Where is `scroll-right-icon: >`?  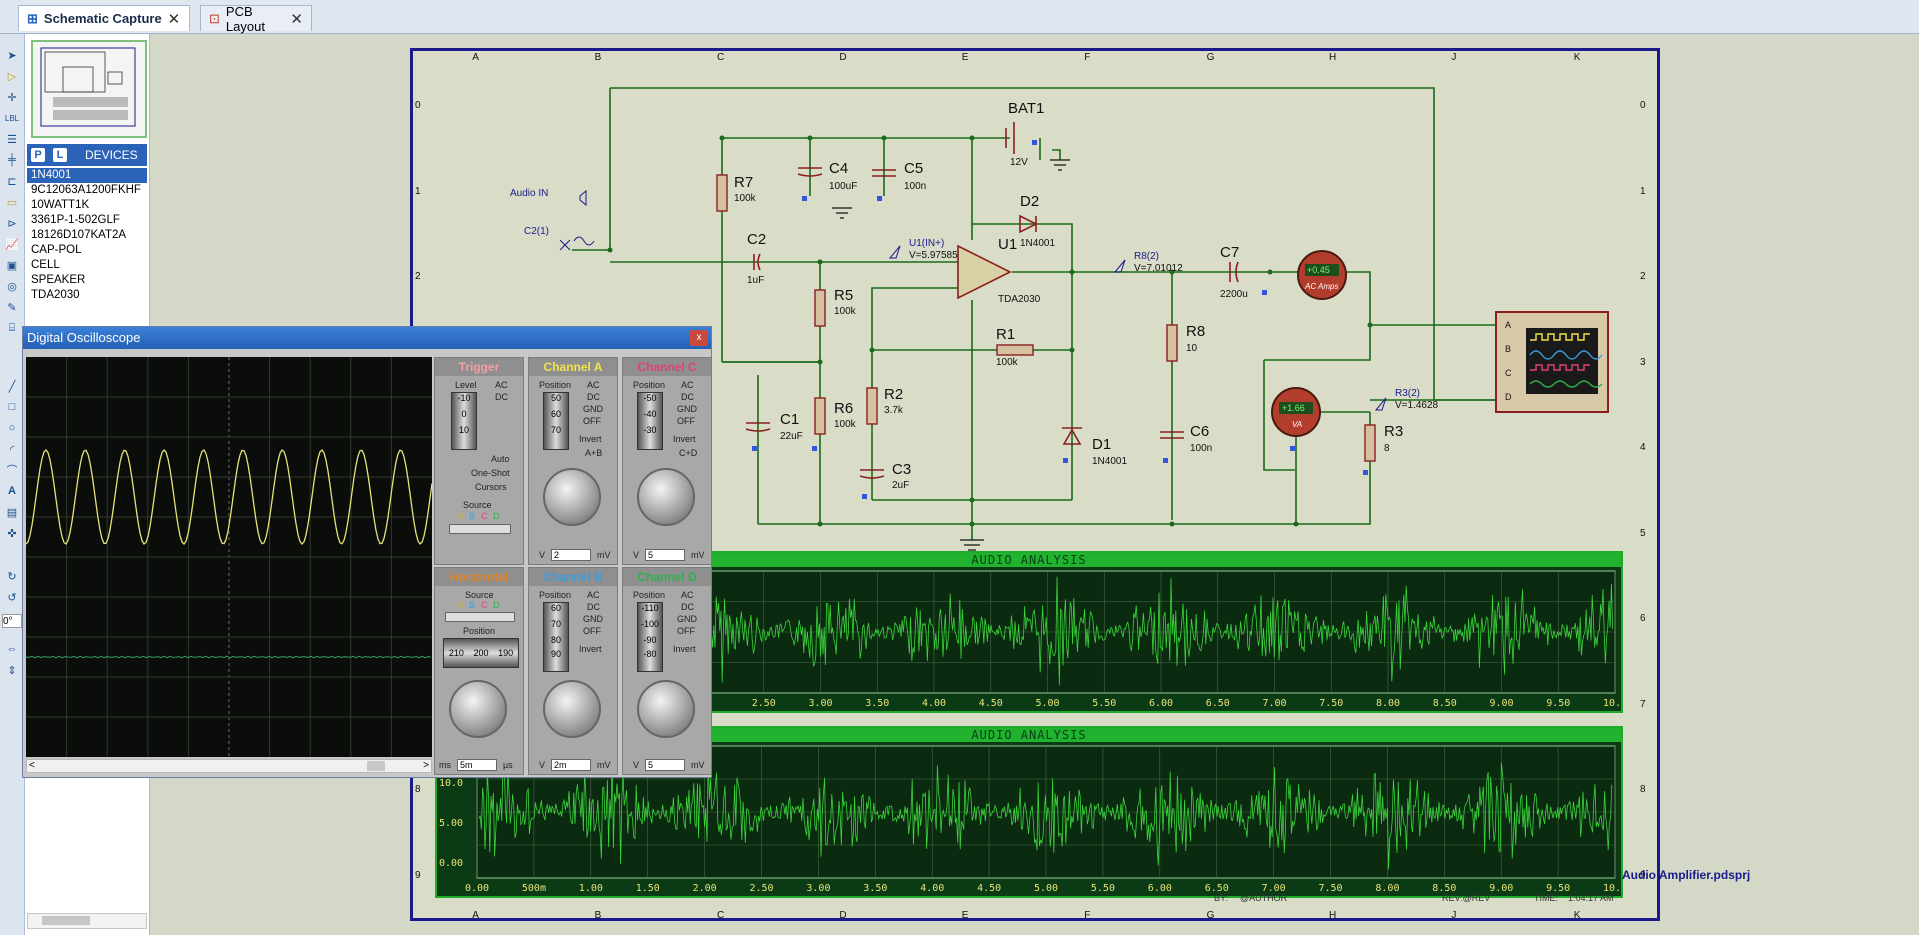 scroll-right-icon: > is located at coordinates (426, 765).